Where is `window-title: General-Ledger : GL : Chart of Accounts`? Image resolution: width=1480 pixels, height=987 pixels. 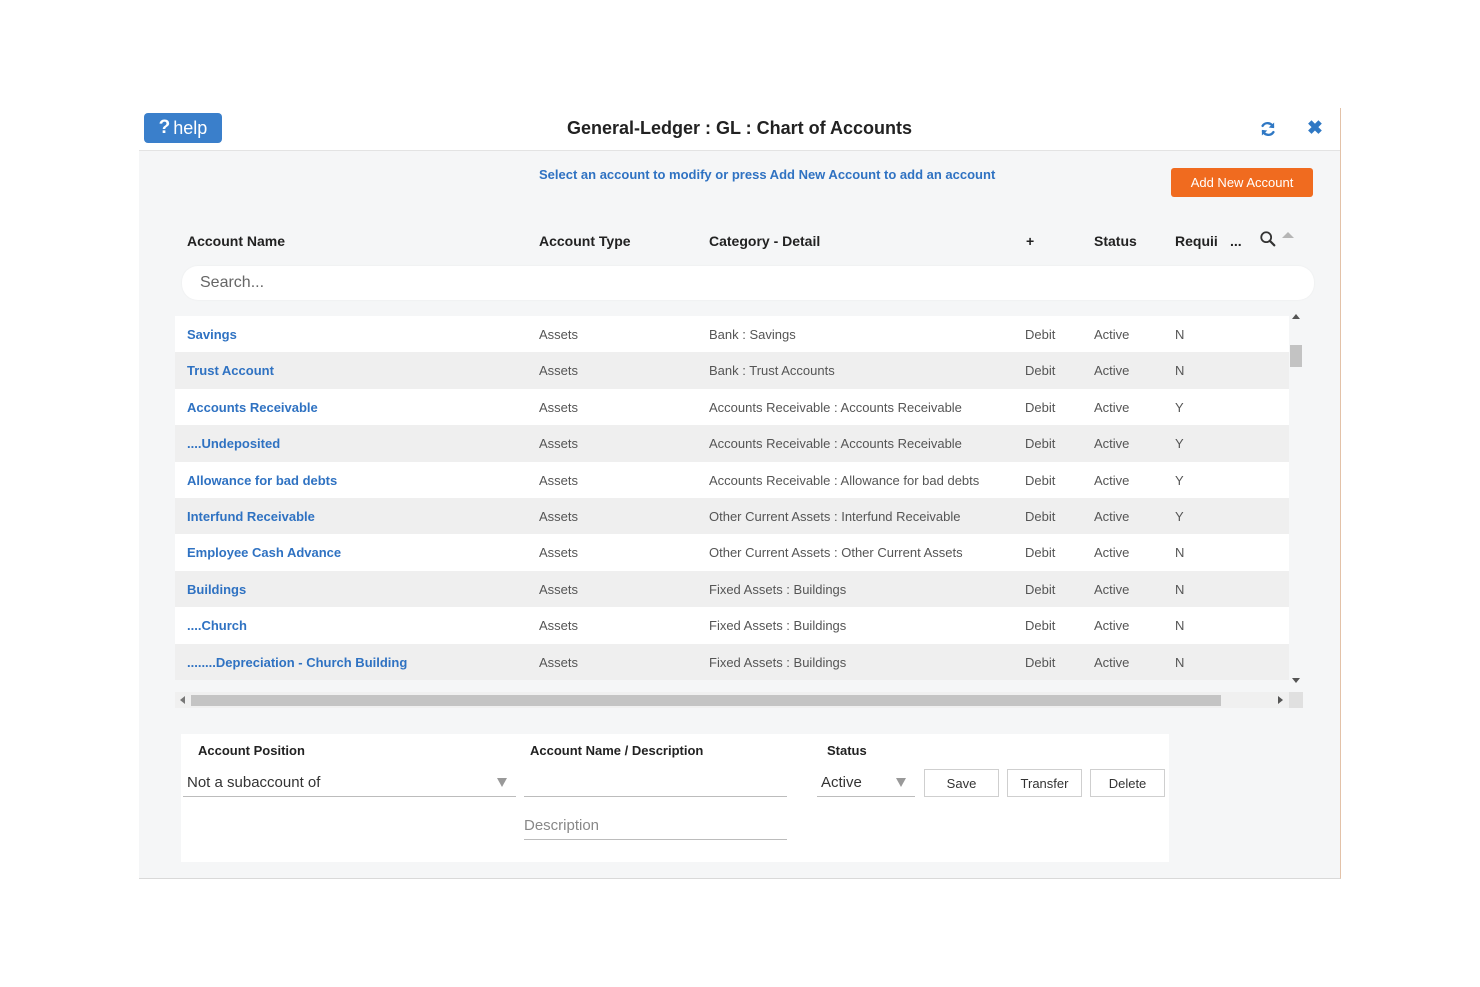
window-title: General-Ledger : GL : Chart of Accounts is located at coordinates (739, 128).